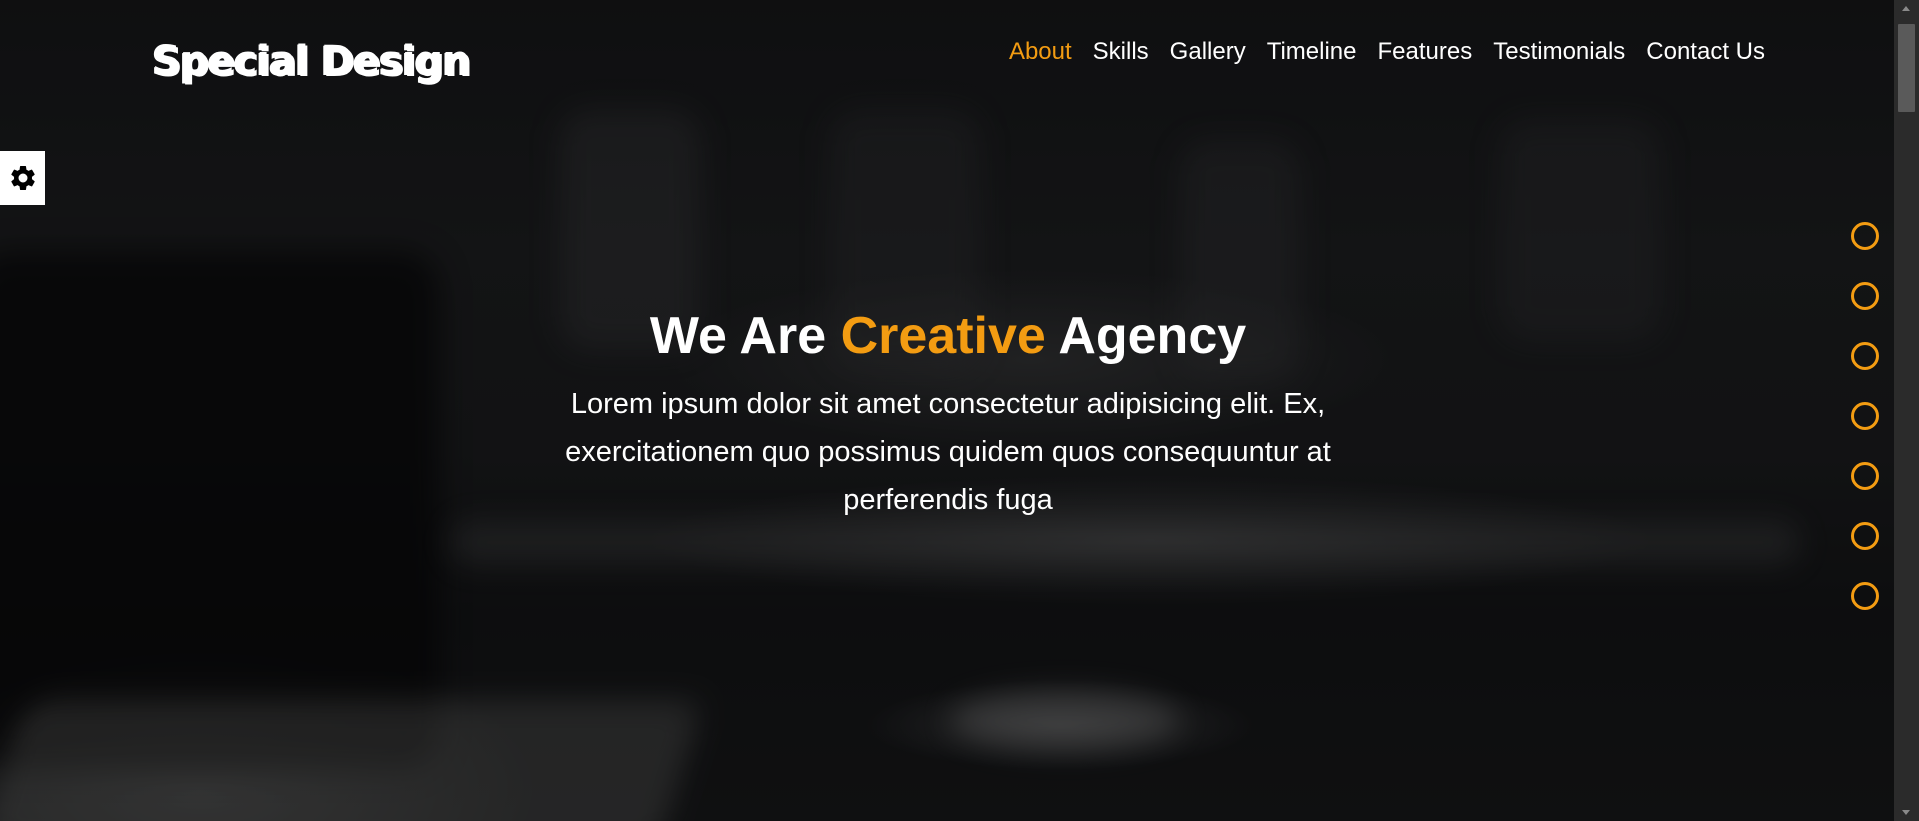 The image size is (1919, 821). I want to click on section-bullet-timeline, so click(1865, 416).